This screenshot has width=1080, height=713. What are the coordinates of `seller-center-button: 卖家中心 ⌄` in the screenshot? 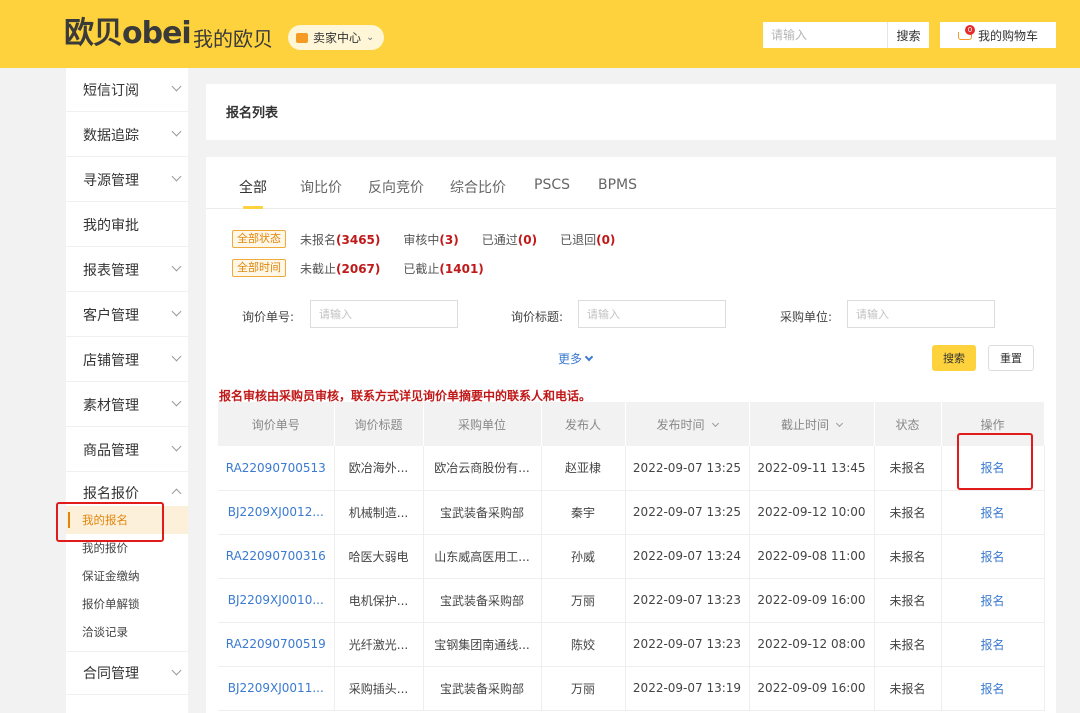 It's located at (336, 37).